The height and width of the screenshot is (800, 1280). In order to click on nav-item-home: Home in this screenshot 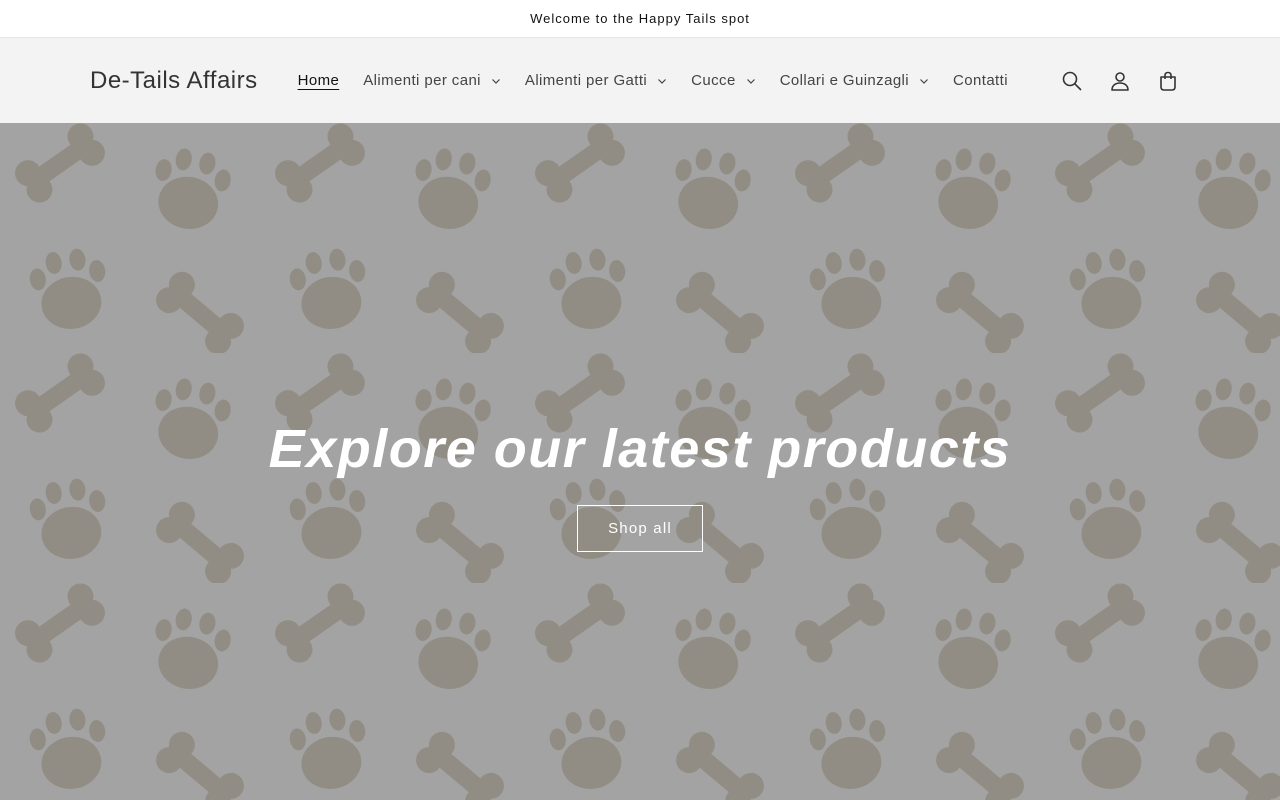, I will do `click(319, 80)`.